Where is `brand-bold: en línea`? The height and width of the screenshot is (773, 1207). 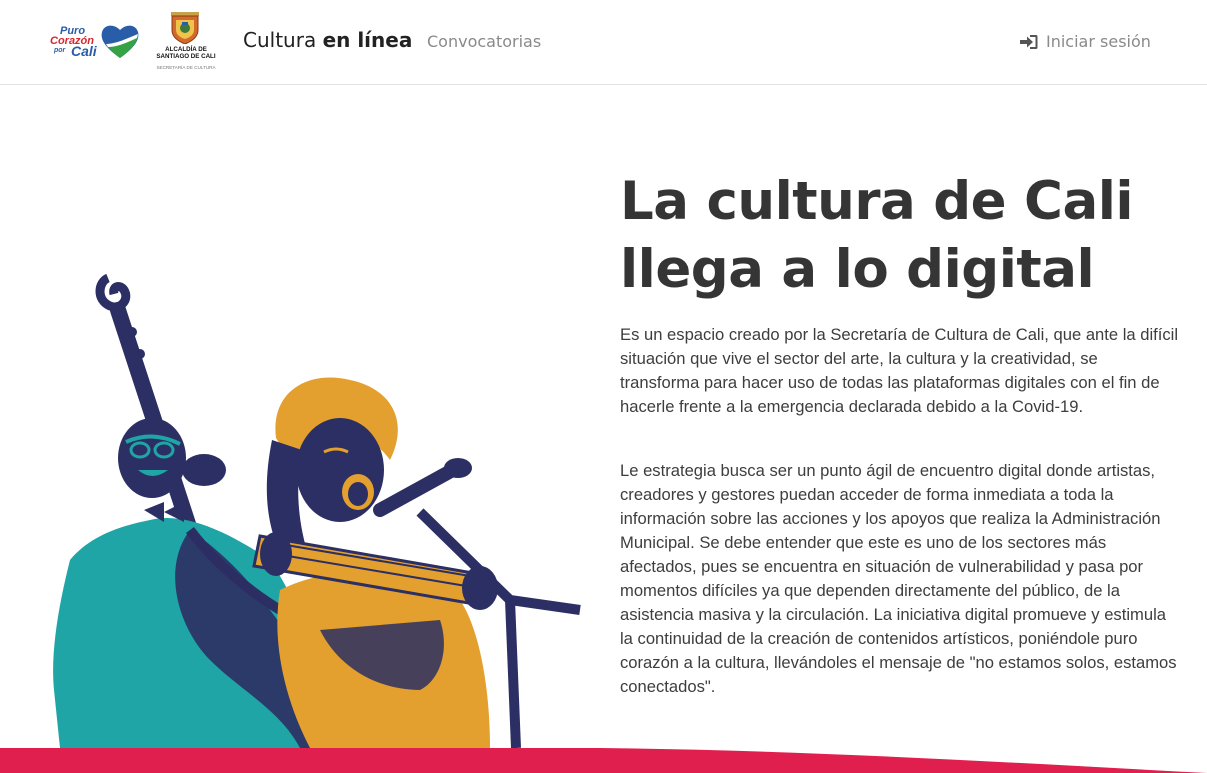
brand-bold: en línea is located at coordinates (367, 40).